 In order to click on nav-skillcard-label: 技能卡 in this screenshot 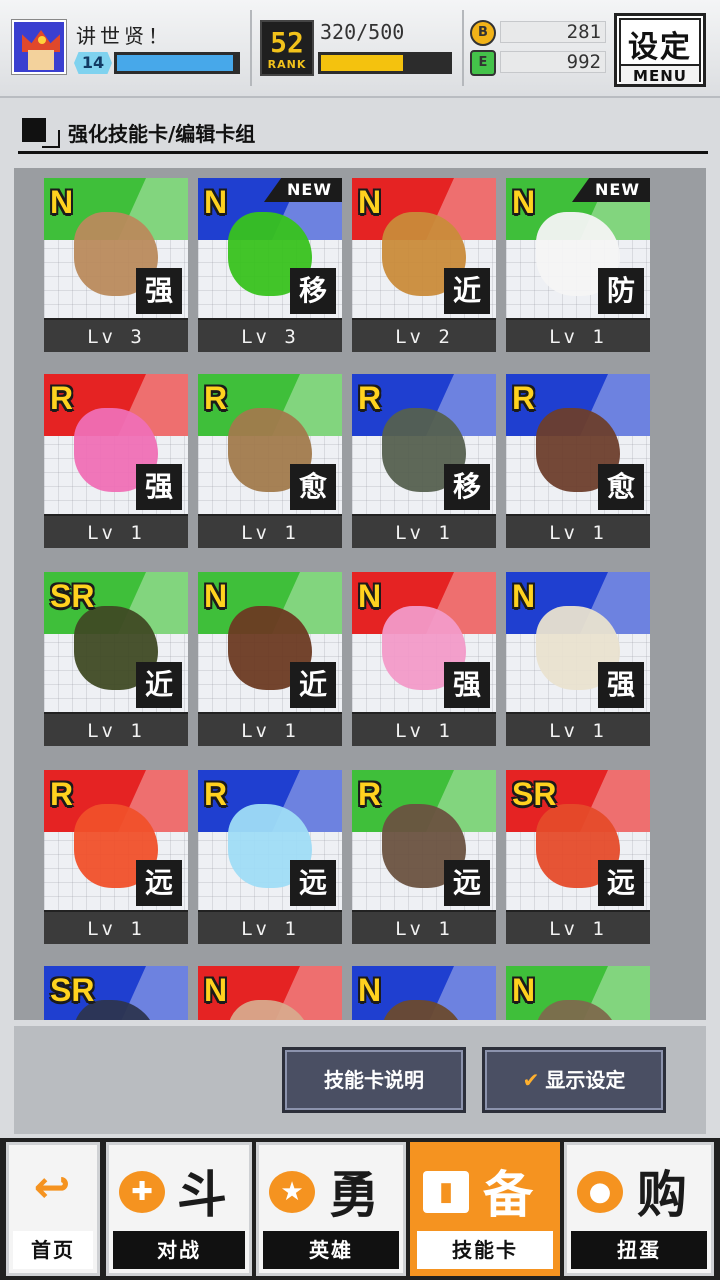, I will do `click(485, 1250)`.